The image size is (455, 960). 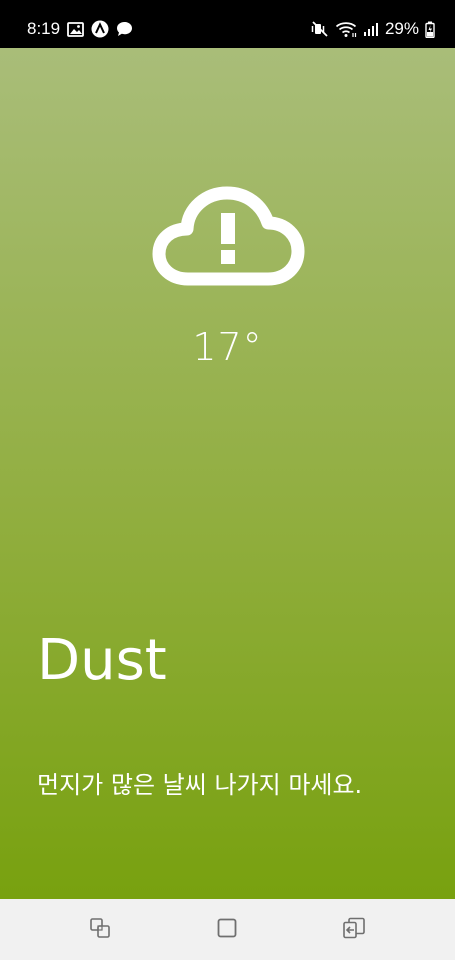 I want to click on home-icon, so click(x=227, y=930).